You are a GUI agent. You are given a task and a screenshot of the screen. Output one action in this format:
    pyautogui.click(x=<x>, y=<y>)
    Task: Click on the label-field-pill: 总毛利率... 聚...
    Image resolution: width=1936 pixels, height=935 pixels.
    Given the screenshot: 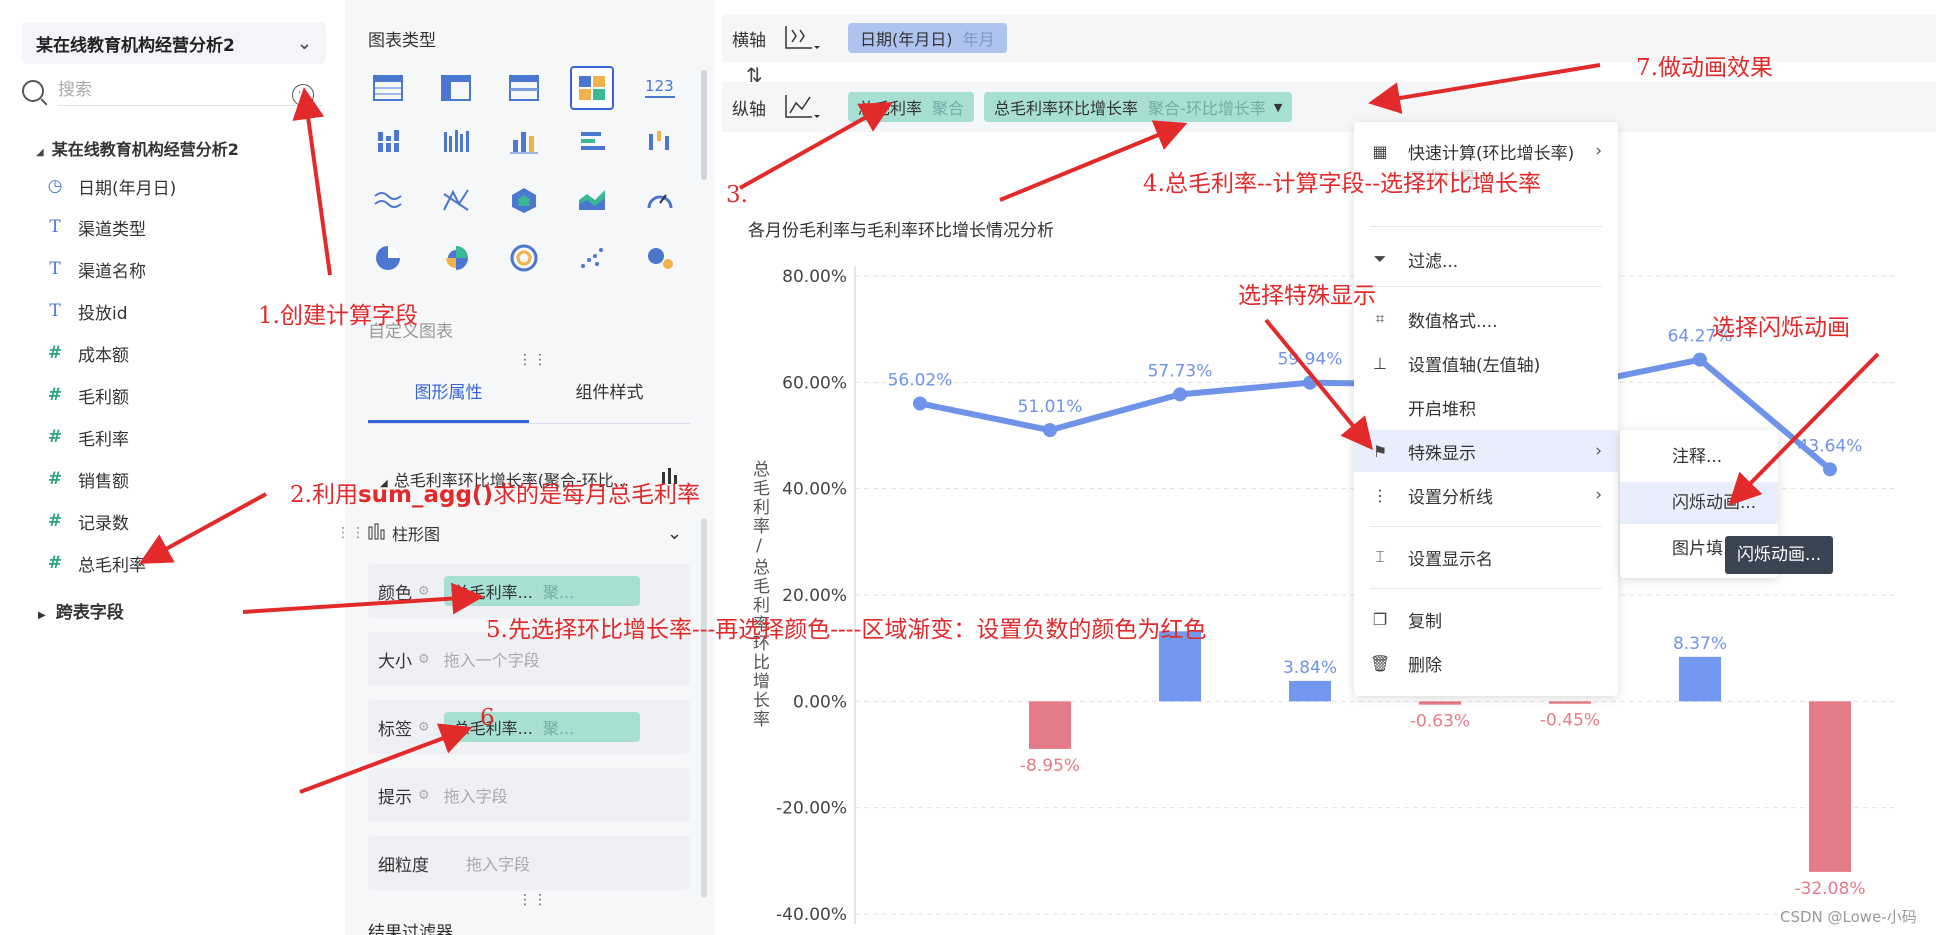 What is the action you would take?
    pyautogui.click(x=541, y=727)
    